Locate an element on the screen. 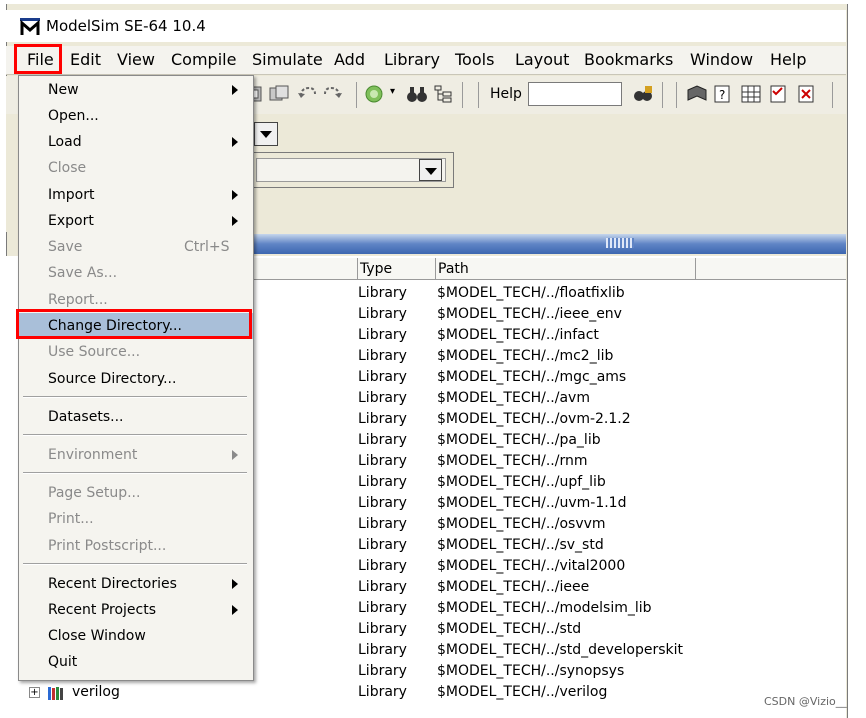 The width and height of the screenshot is (866, 718). menu-item-label: Quit is located at coordinates (63, 662).